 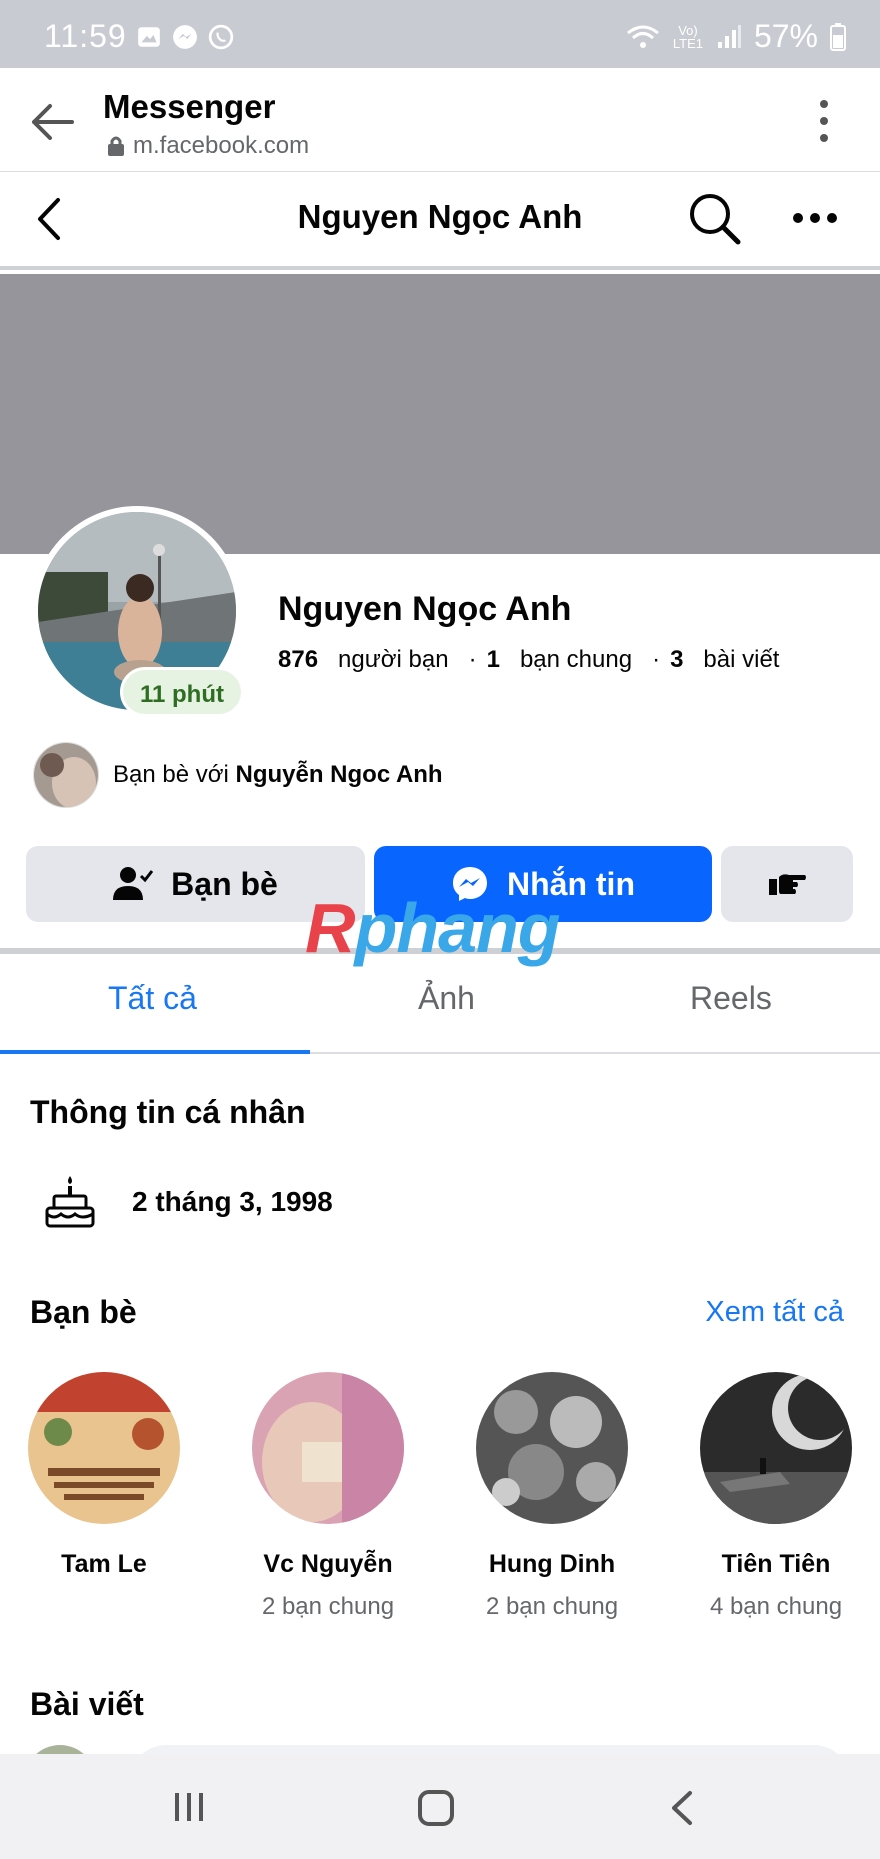 What do you see at coordinates (133, 883) in the screenshot?
I see `person-check-icon` at bounding box center [133, 883].